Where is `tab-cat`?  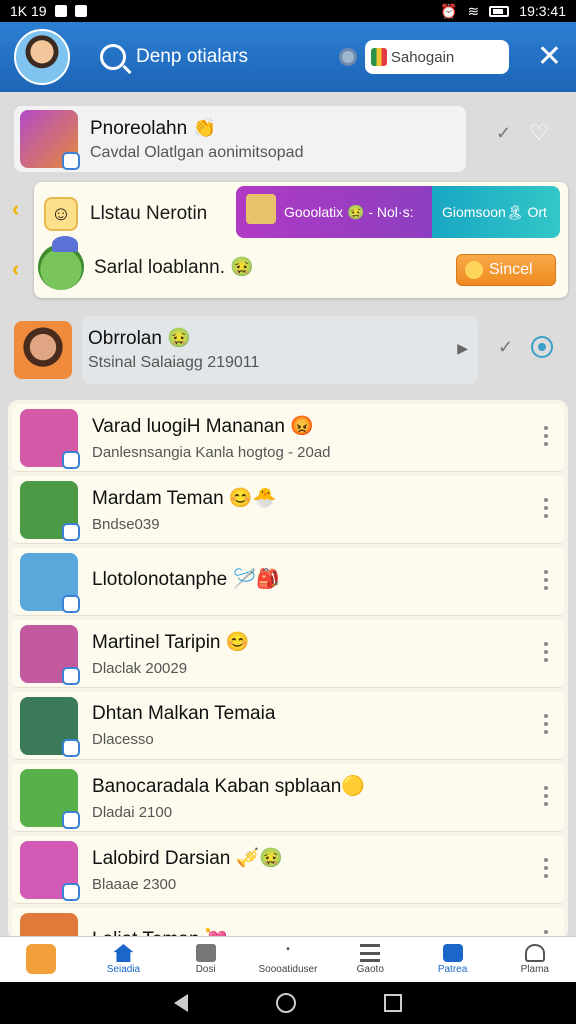 tab-cat is located at coordinates (41, 959).